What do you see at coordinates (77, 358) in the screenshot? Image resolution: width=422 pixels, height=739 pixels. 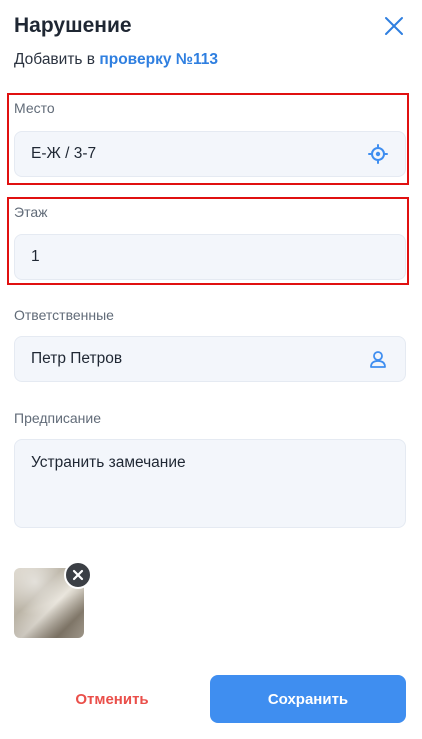 I see `responsible-value: Петр Петров` at bounding box center [77, 358].